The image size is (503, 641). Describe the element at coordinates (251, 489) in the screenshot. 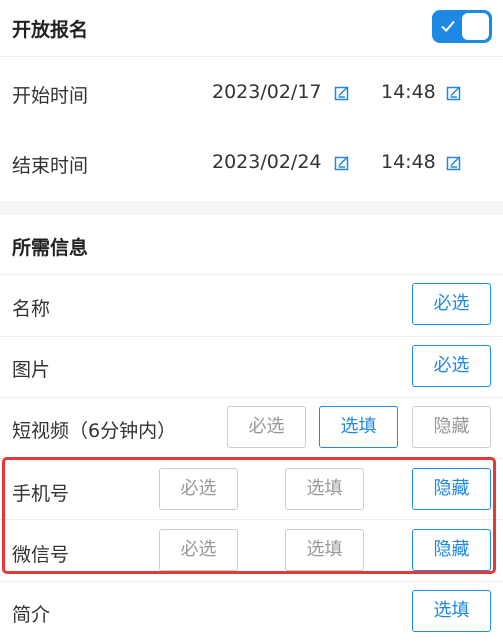

I see `field-row-phone: 手机号 必选 选填 隐藏` at that location.